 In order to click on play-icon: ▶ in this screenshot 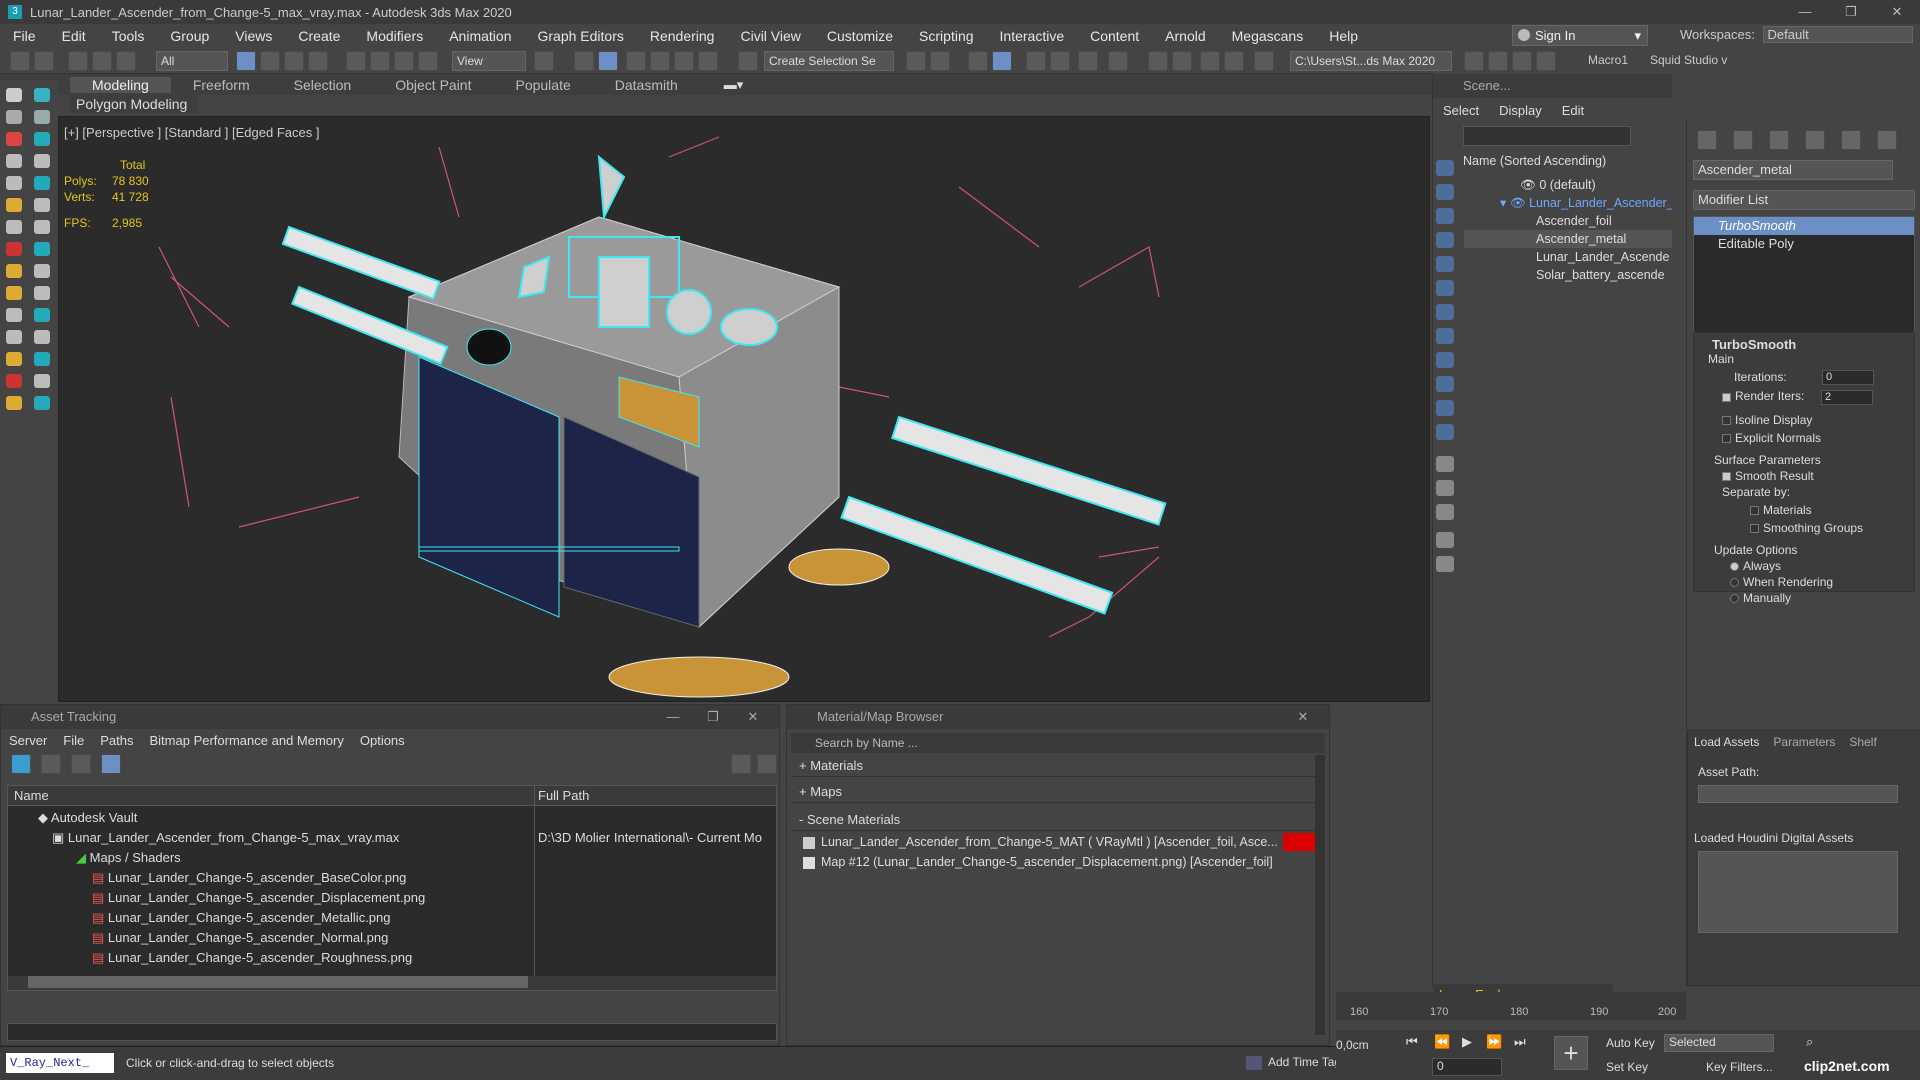, I will do `click(1467, 1042)`.